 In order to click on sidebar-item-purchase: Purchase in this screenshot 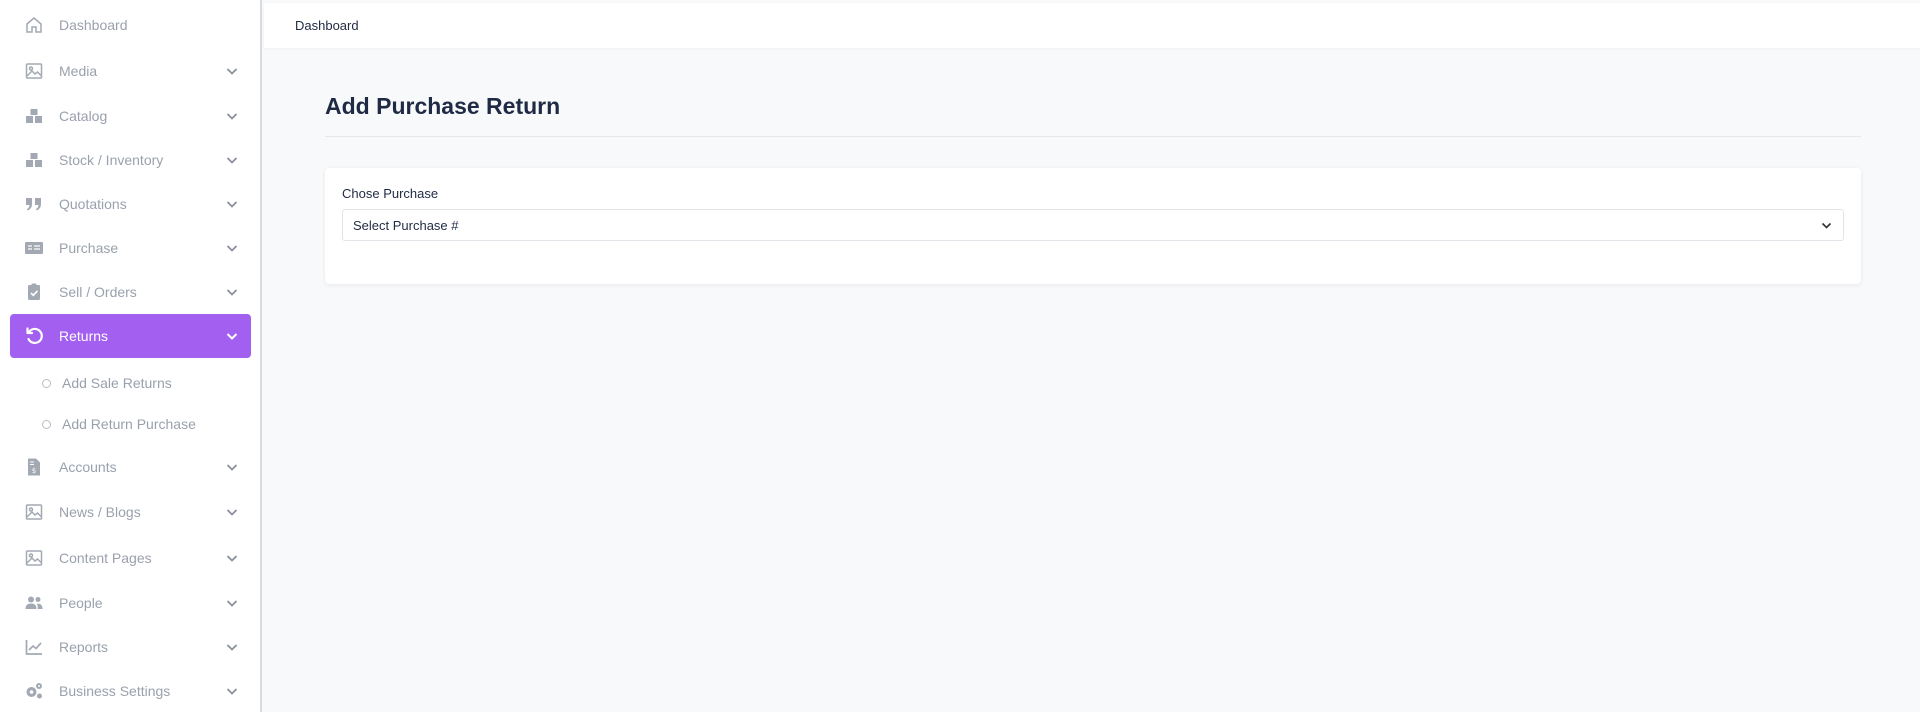, I will do `click(130, 248)`.